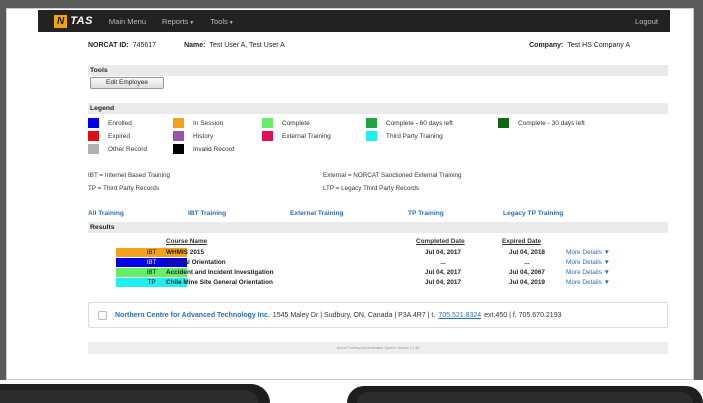 The image size is (703, 403). Describe the element at coordinates (203, 136) in the screenshot. I see `legend-label: History` at that location.